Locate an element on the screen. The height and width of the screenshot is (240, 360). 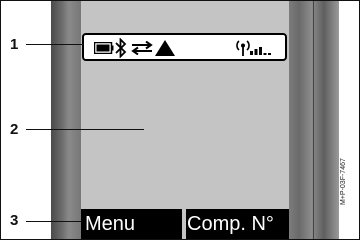
menu-softkey: Menu is located at coordinates (110, 224).